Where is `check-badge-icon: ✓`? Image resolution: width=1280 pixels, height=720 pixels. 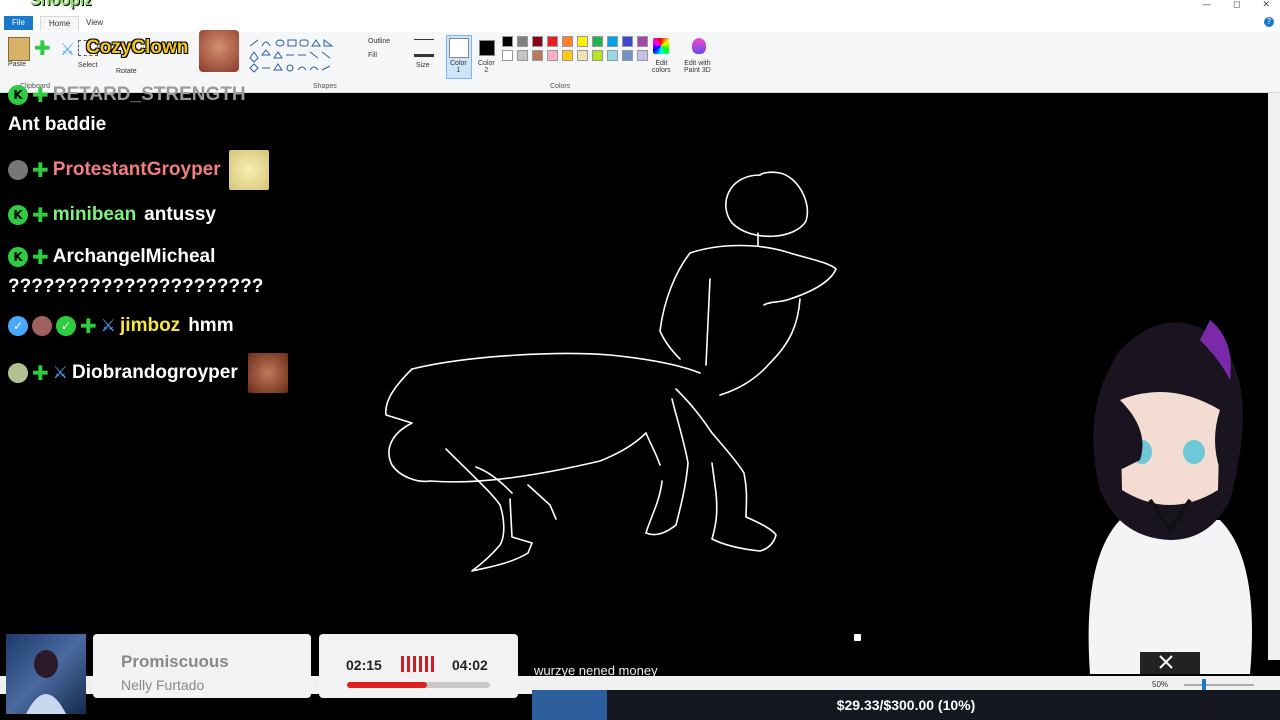 check-badge-icon: ✓ is located at coordinates (66, 326).